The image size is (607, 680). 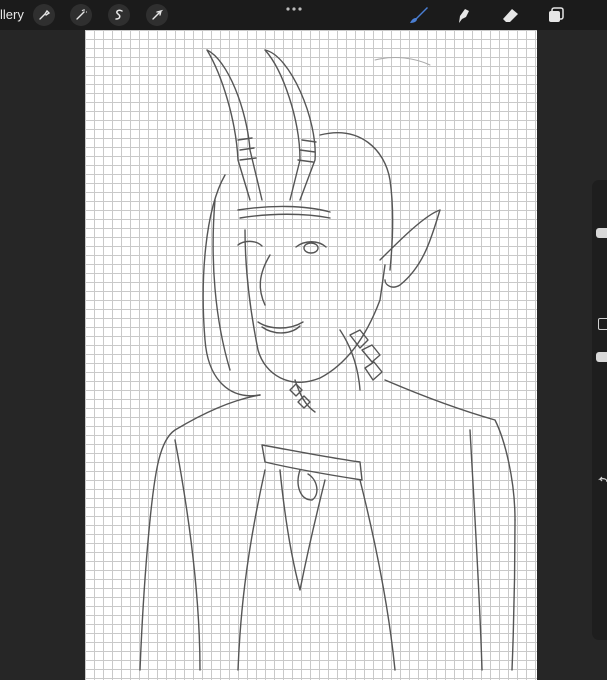 What do you see at coordinates (81, 15) in the screenshot?
I see `magic-wand-icon` at bounding box center [81, 15].